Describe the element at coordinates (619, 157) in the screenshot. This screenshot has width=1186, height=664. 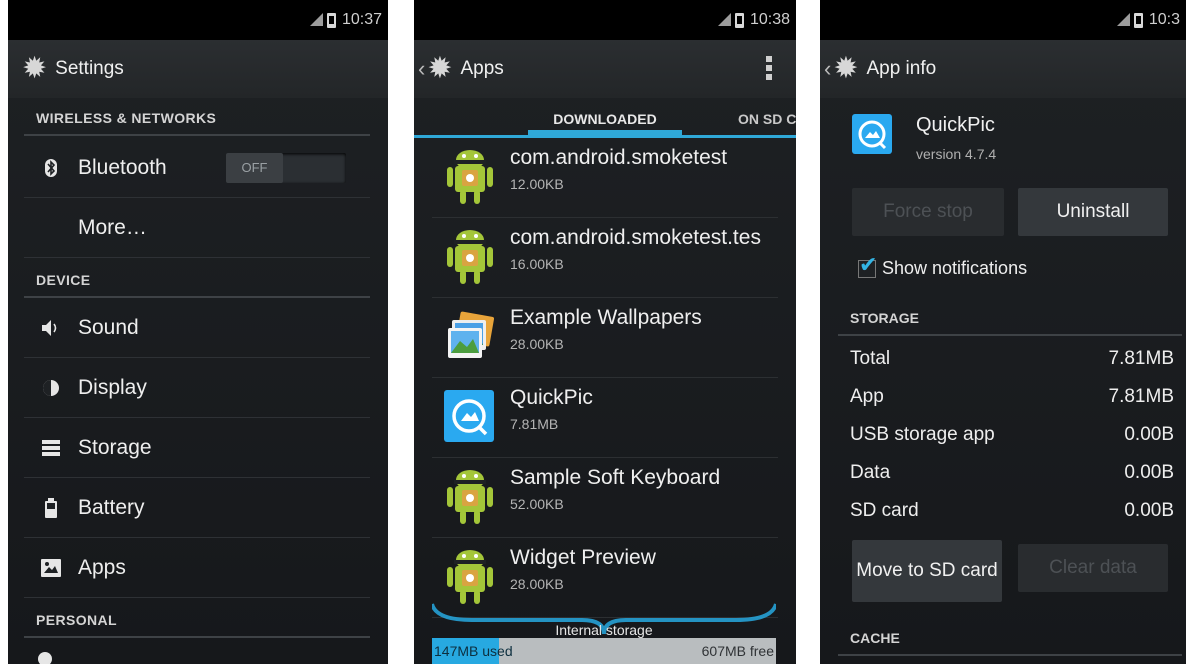
I see `app-name: com.android.smoketest` at that location.